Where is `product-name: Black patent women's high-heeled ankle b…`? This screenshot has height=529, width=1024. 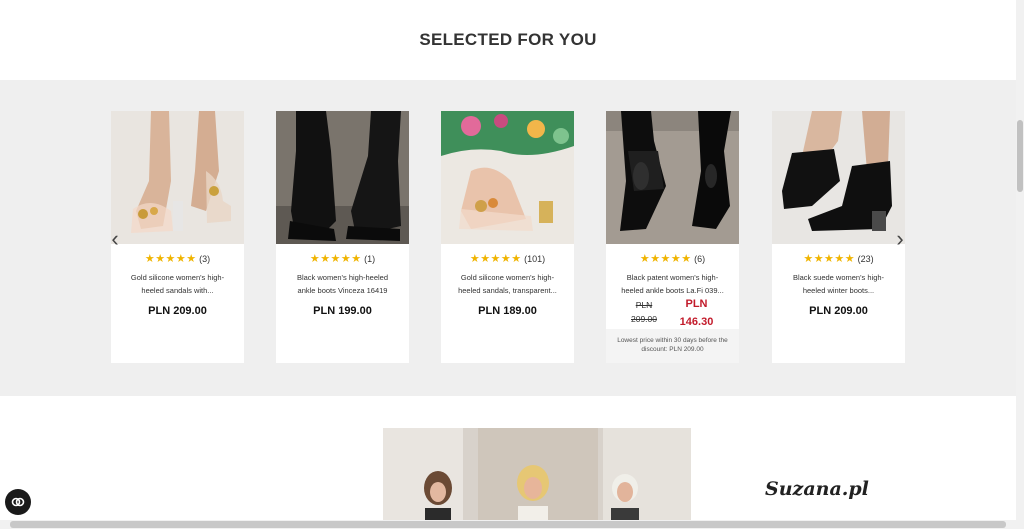
product-name: Black patent women's high-heeled ankle b… is located at coordinates (672, 284).